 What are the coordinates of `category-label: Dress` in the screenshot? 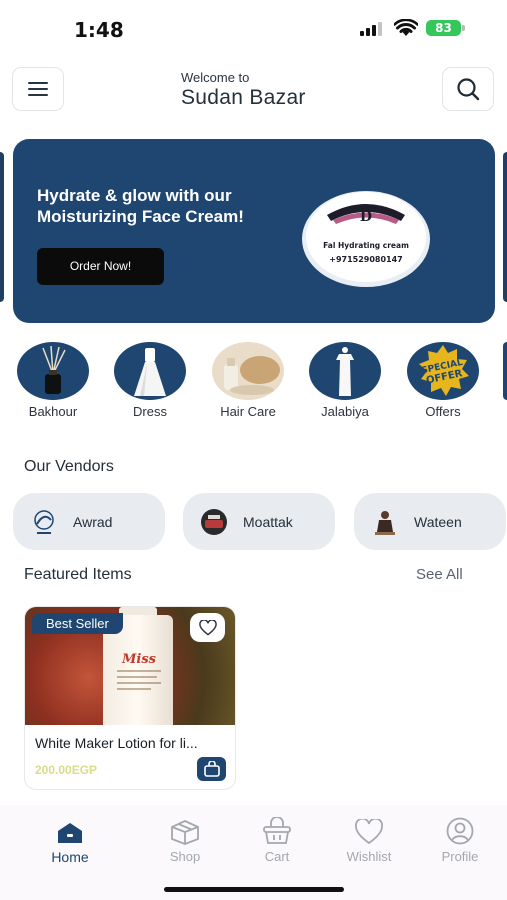 It's located at (150, 411).